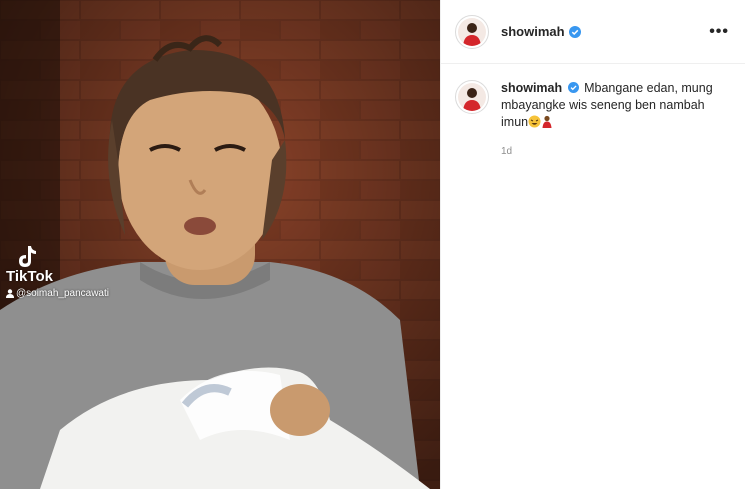 The image size is (745, 489). Describe the element at coordinates (57, 271) in the screenshot. I see `tiktok-watermark: TikTok @soimah_pancawati` at that location.